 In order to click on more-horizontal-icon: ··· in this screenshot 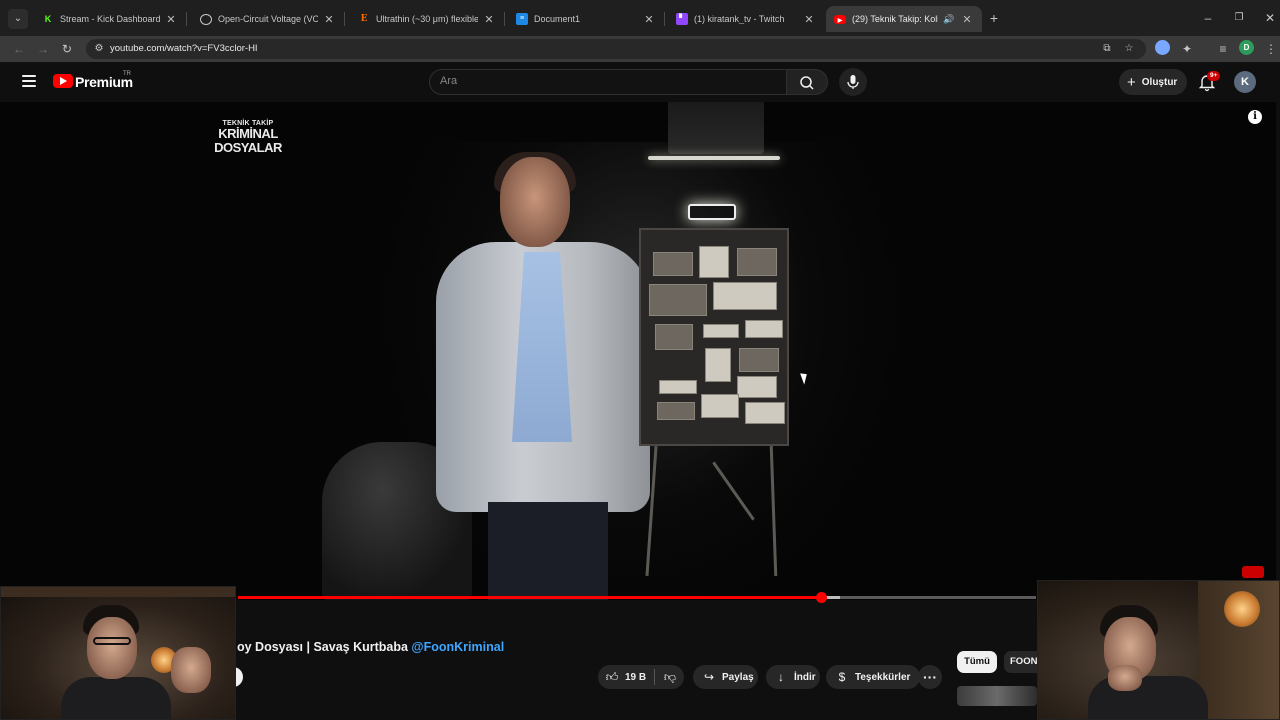, I will do `click(930, 677)`.